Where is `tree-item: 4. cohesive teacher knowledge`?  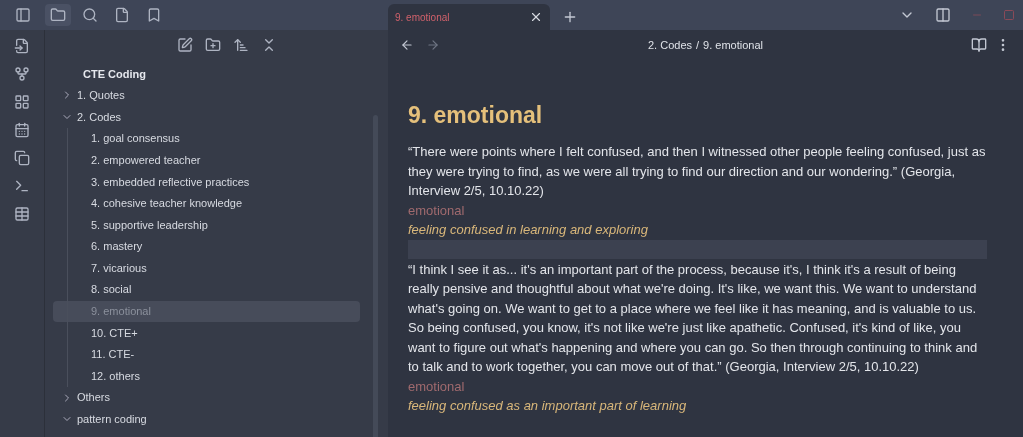
tree-item: 4. cohesive teacher knowledge is located at coordinates (206, 203).